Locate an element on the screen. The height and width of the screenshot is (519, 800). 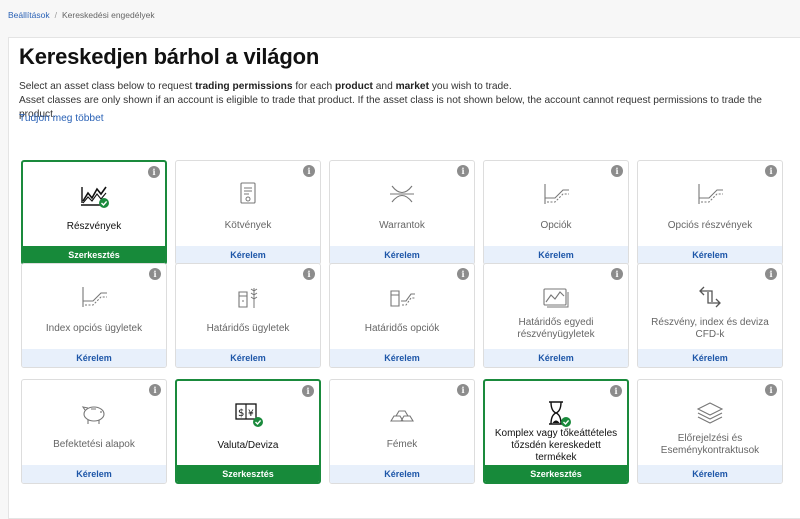
card-label: Határidős egyedi részvényügyletek is located at coordinates (556, 328).